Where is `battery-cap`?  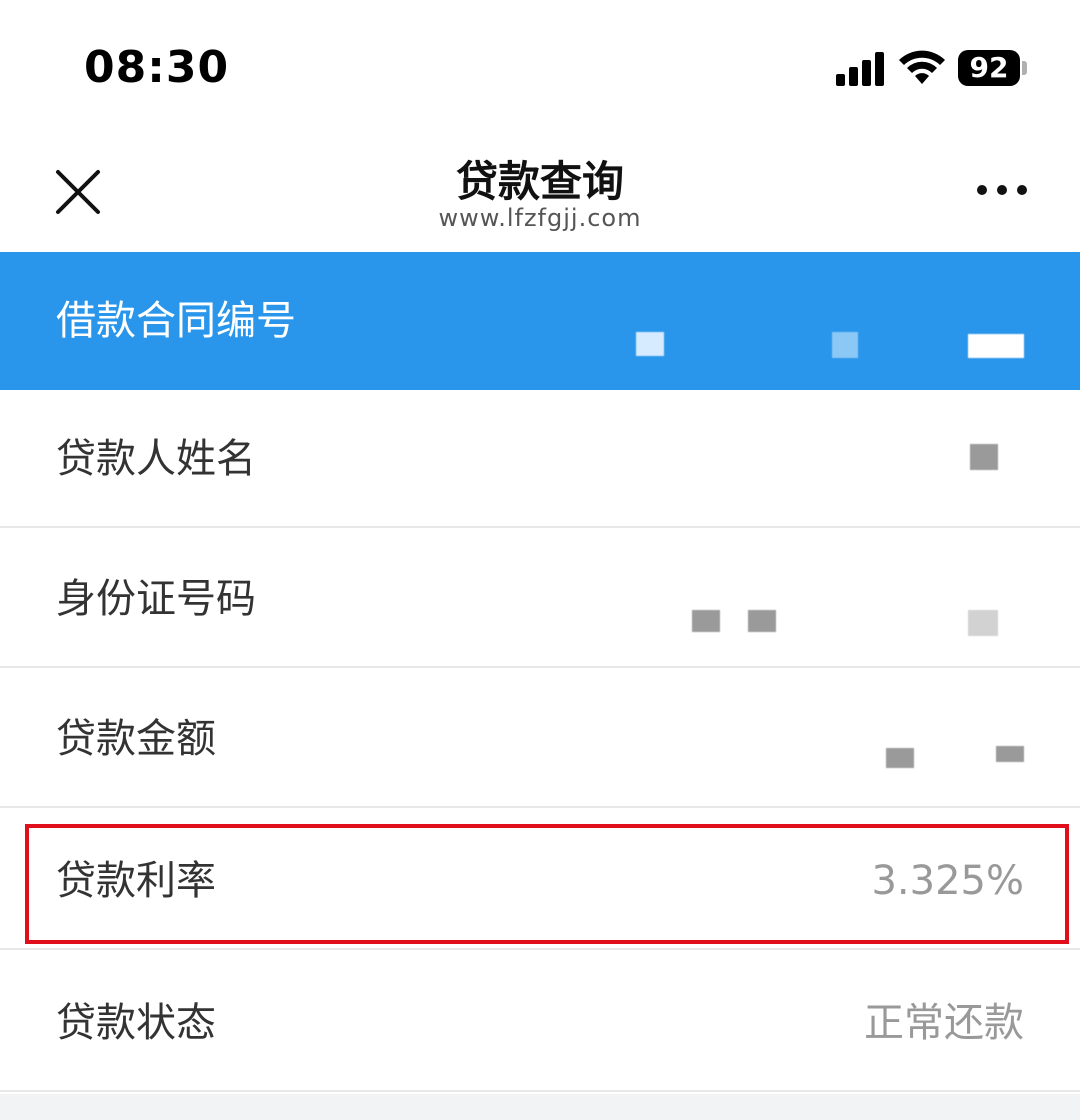 battery-cap is located at coordinates (1024, 68).